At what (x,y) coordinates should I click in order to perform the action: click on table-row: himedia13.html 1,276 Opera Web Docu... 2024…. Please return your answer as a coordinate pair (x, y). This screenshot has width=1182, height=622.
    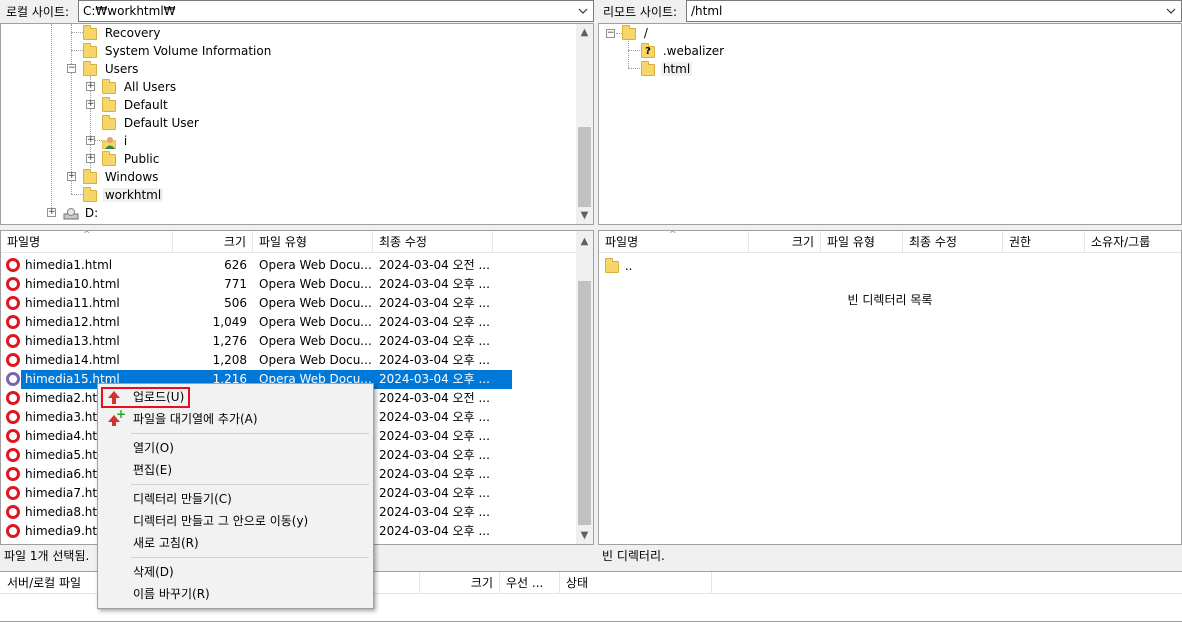
    Looking at the image, I should click on (288, 341).